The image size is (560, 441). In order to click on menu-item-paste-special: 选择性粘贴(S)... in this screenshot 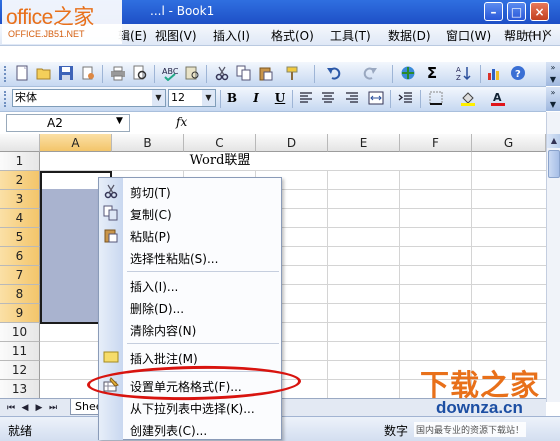, I will do `click(190, 257)`.